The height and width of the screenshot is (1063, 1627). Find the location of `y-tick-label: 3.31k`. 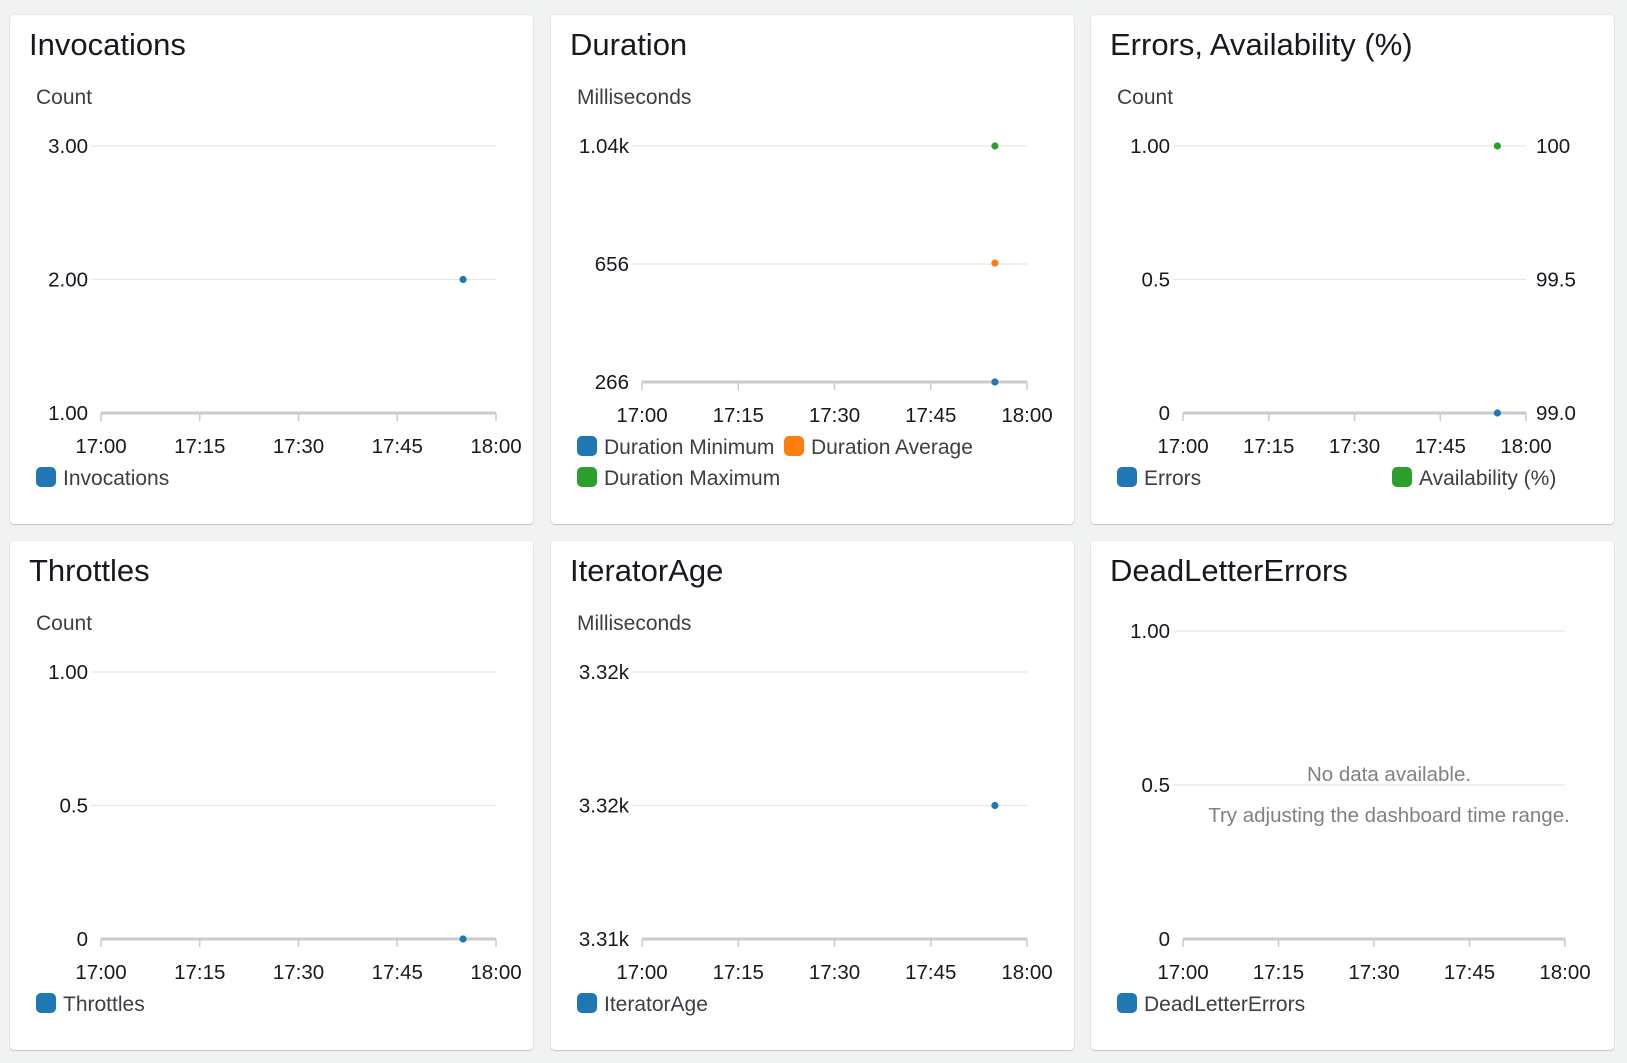

y-tick-label: 3.31k is located at coordinates (604, 939).